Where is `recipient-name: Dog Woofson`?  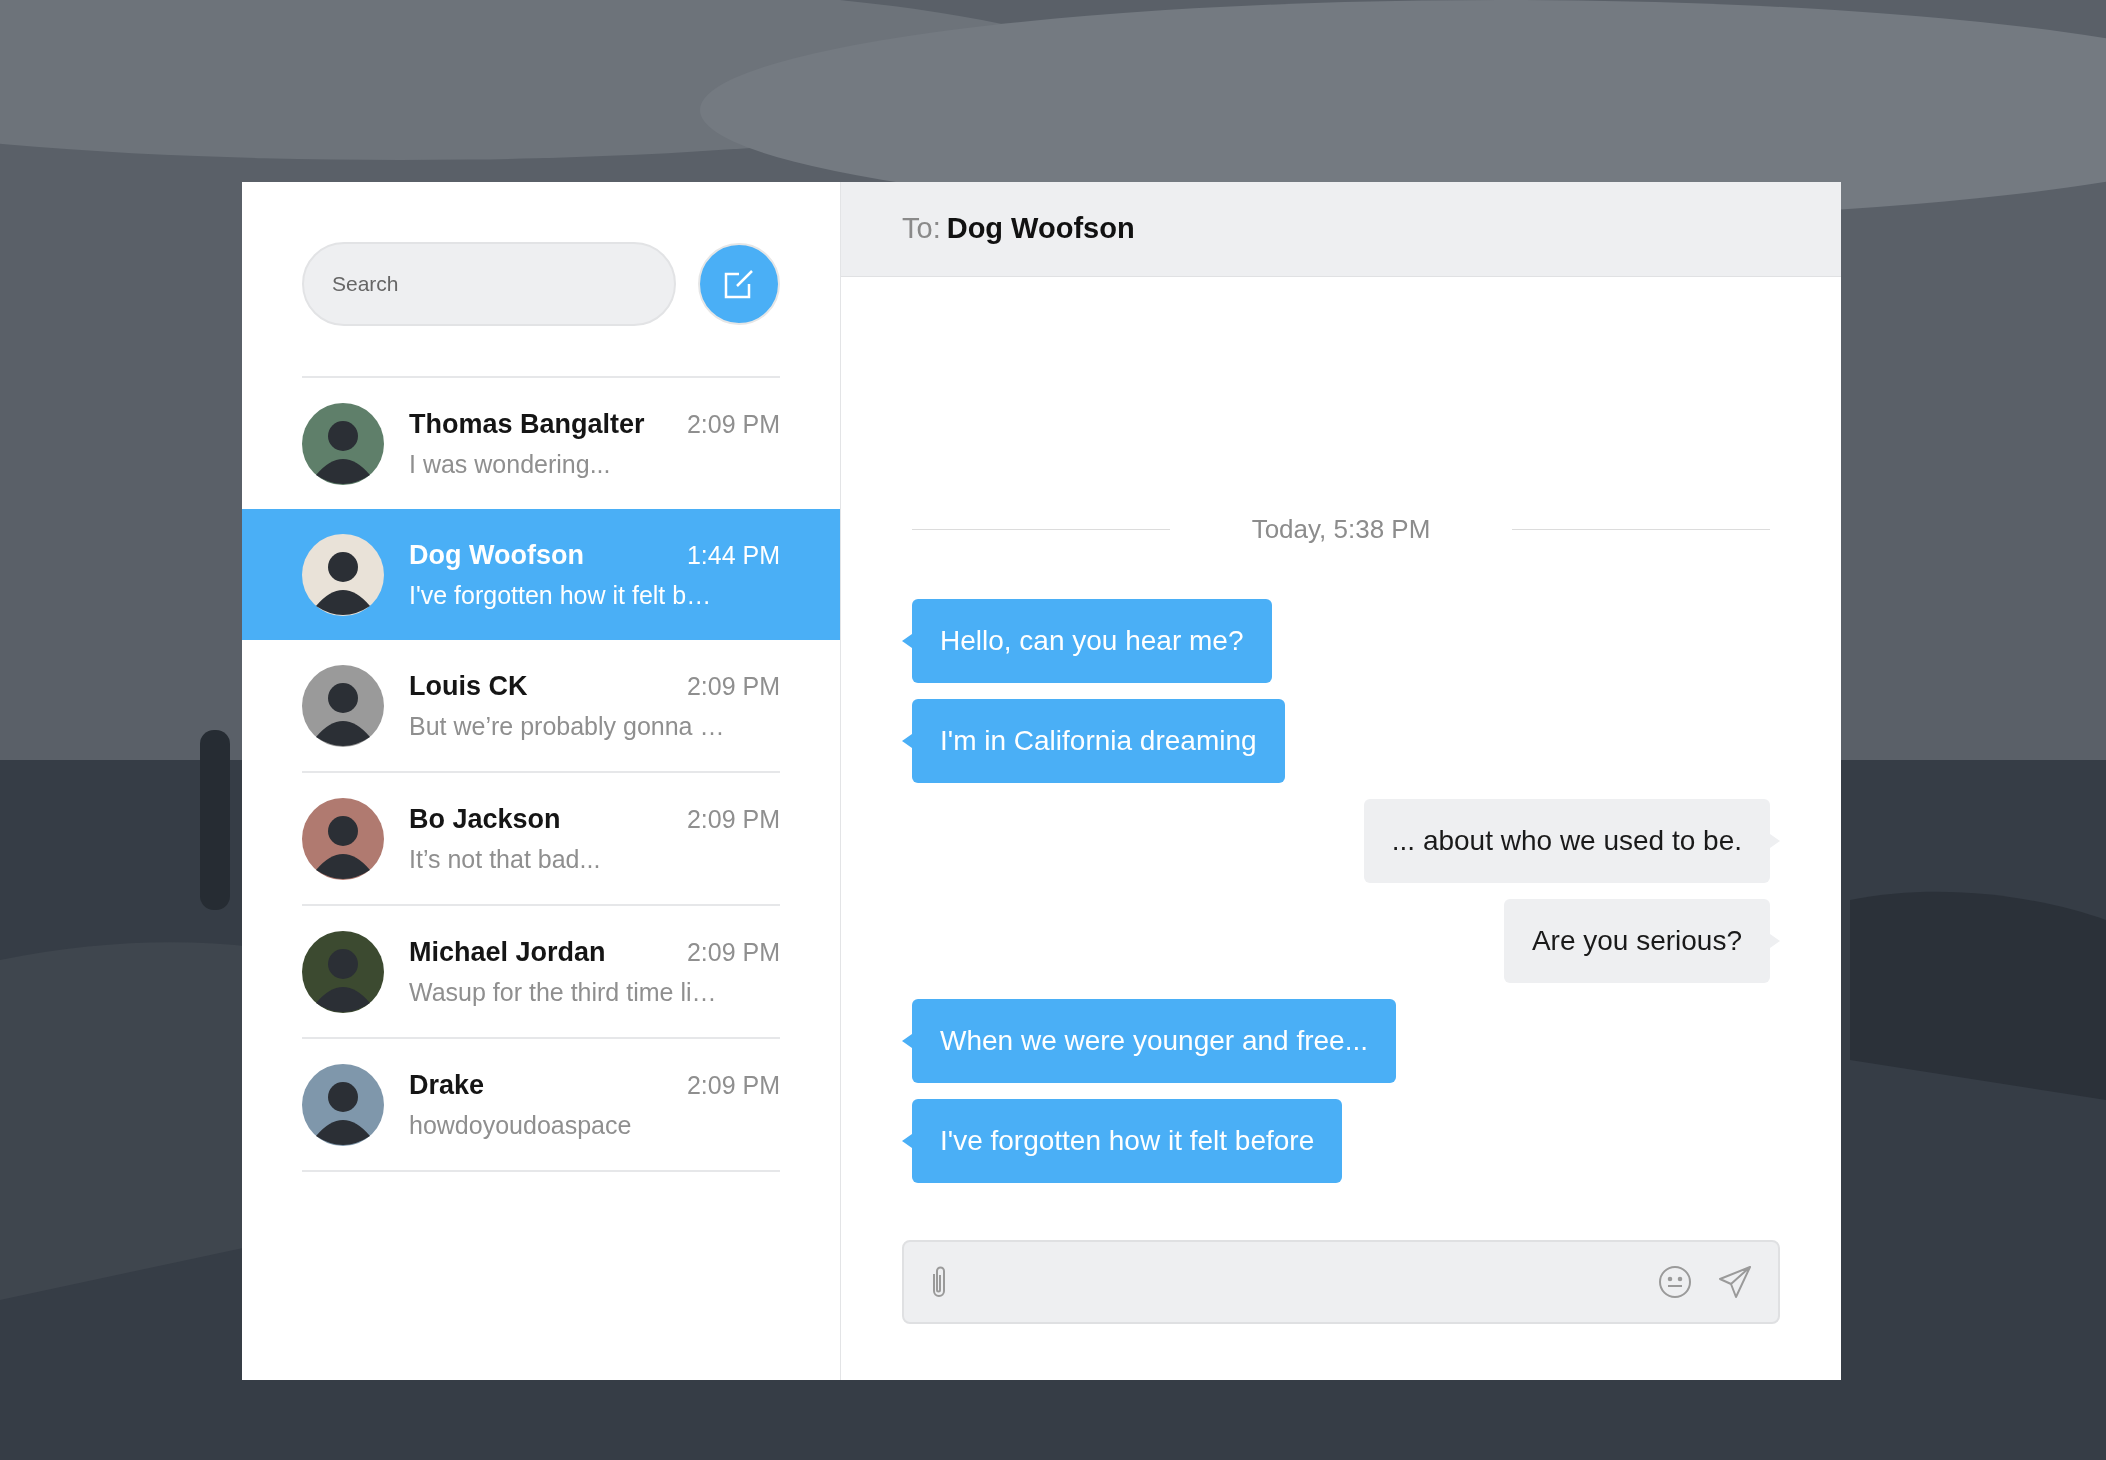 recipient-name: Dog Woofson is located at coordinates (1040, 229).